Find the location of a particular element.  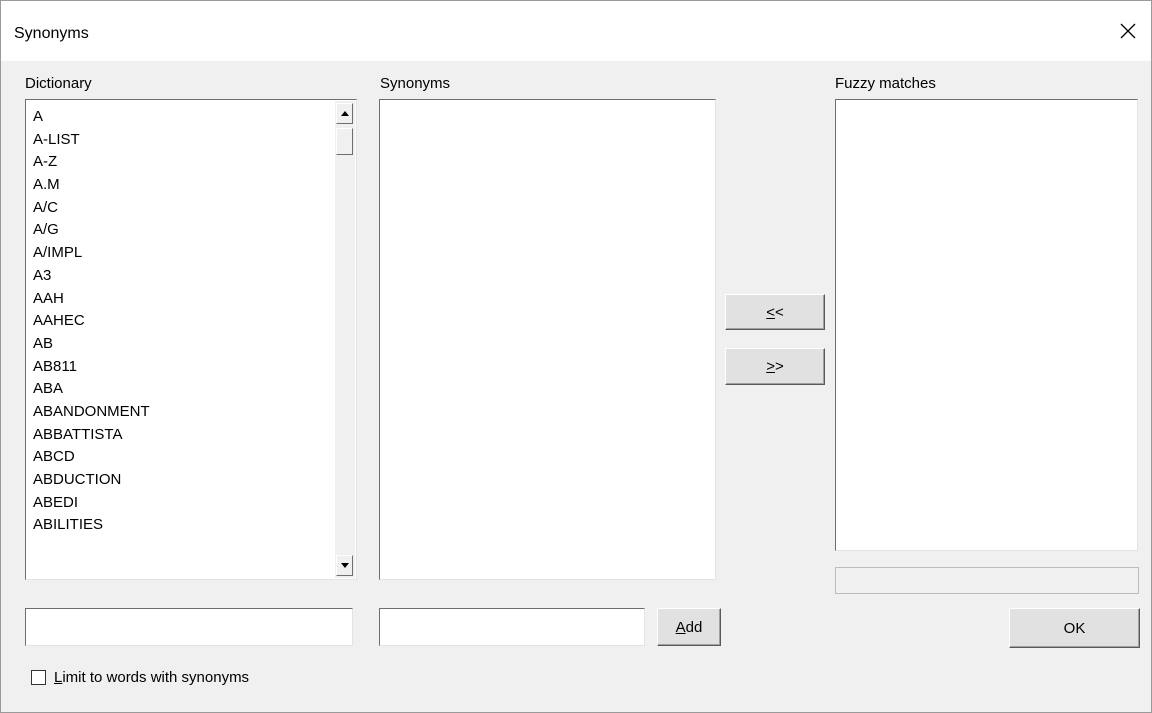

dictionary-item: A.M is located at coordinates (183, 185).